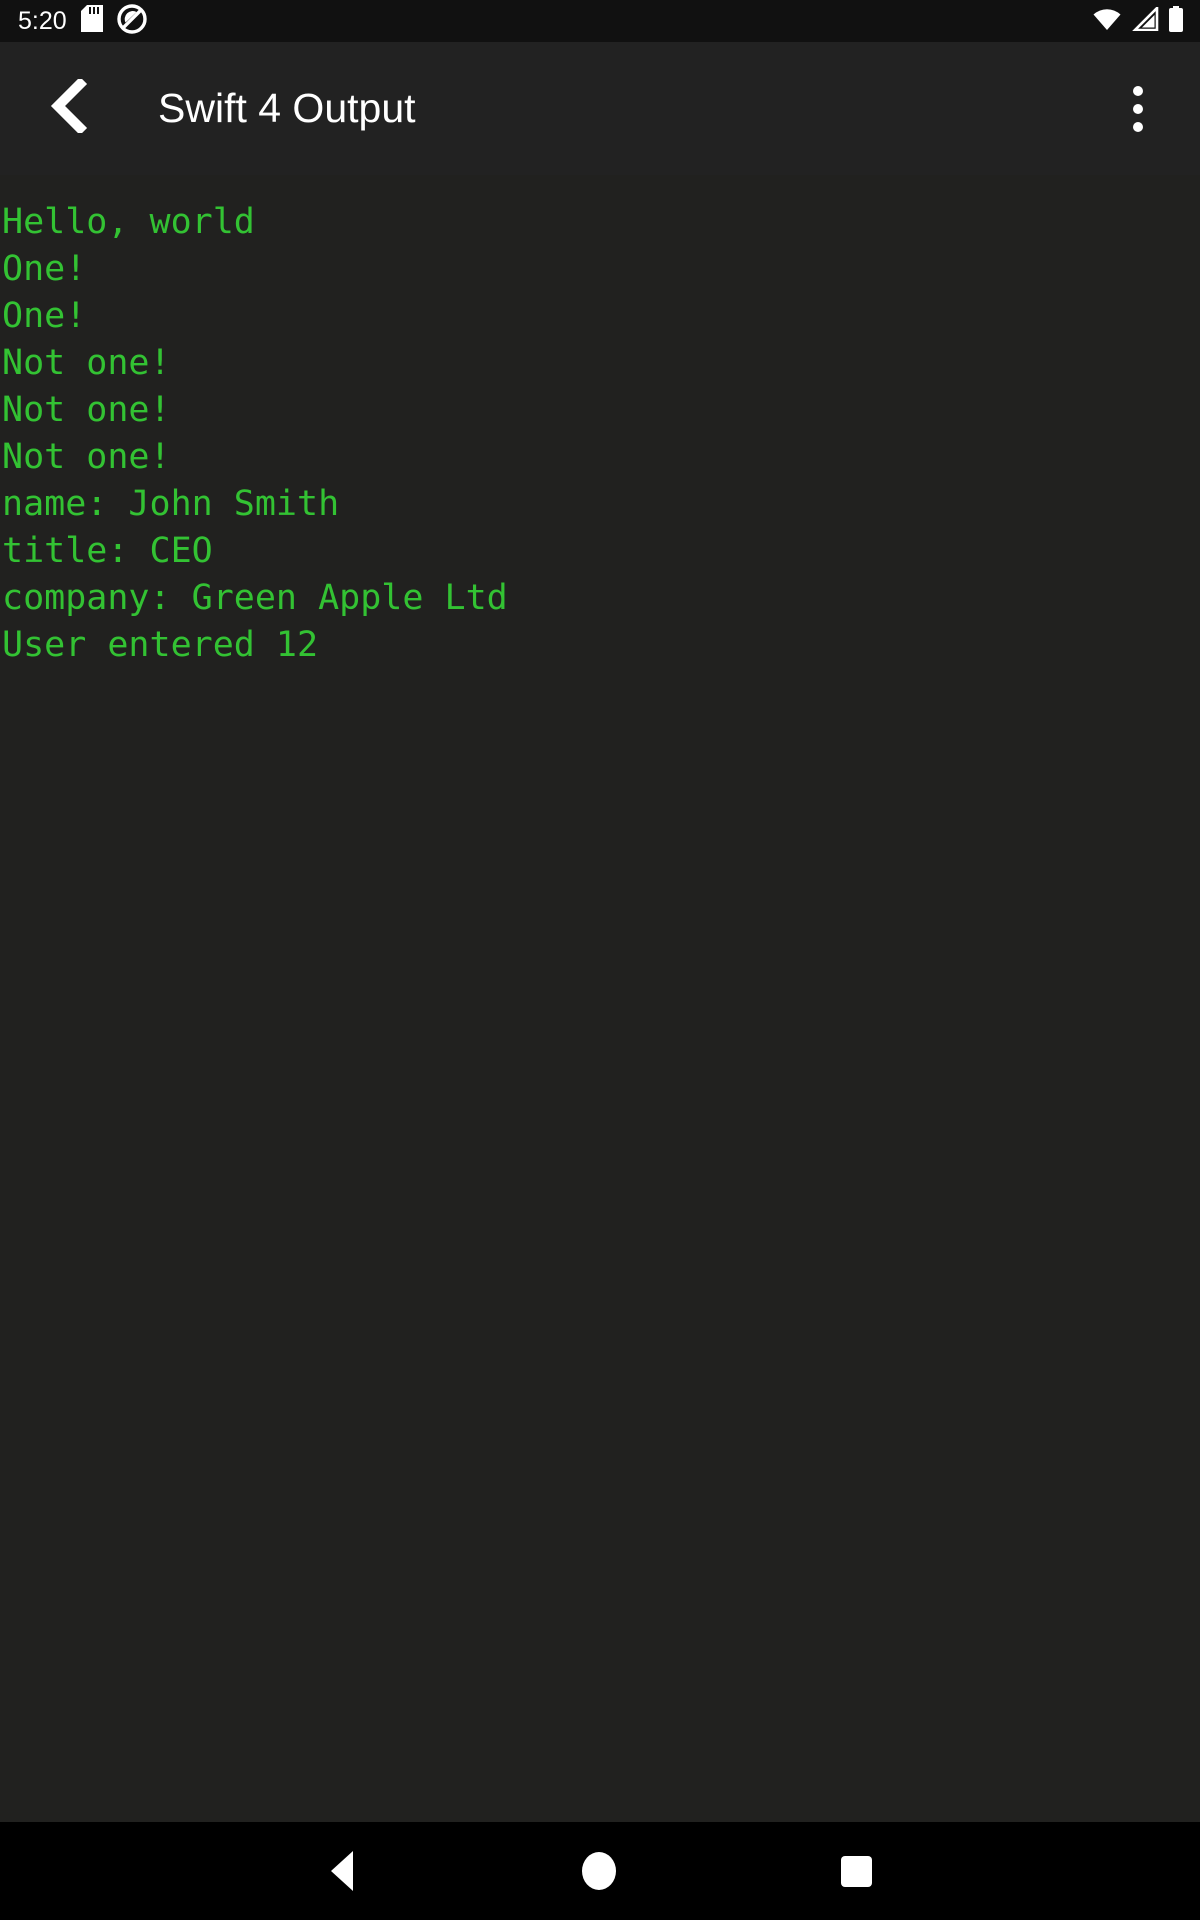 This screenshot has width=1200, height=1920. Describe the element at coordinates (287, 108) in the screenshot. I see `page-title: Swift 4 Output` at that location.